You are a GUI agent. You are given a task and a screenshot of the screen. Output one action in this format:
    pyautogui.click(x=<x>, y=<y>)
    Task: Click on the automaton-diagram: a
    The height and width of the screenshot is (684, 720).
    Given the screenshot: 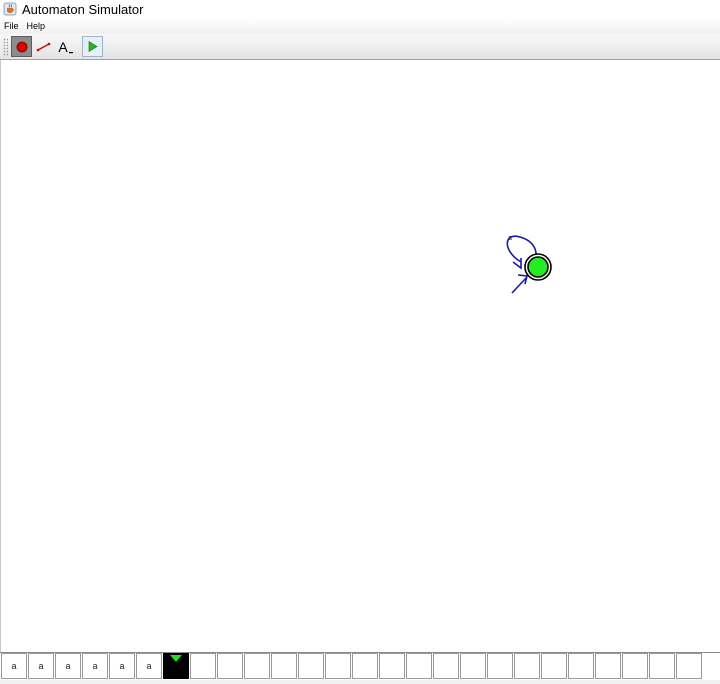 What is the action you would take?
    pyautogui.click(x=529, y=264)
    